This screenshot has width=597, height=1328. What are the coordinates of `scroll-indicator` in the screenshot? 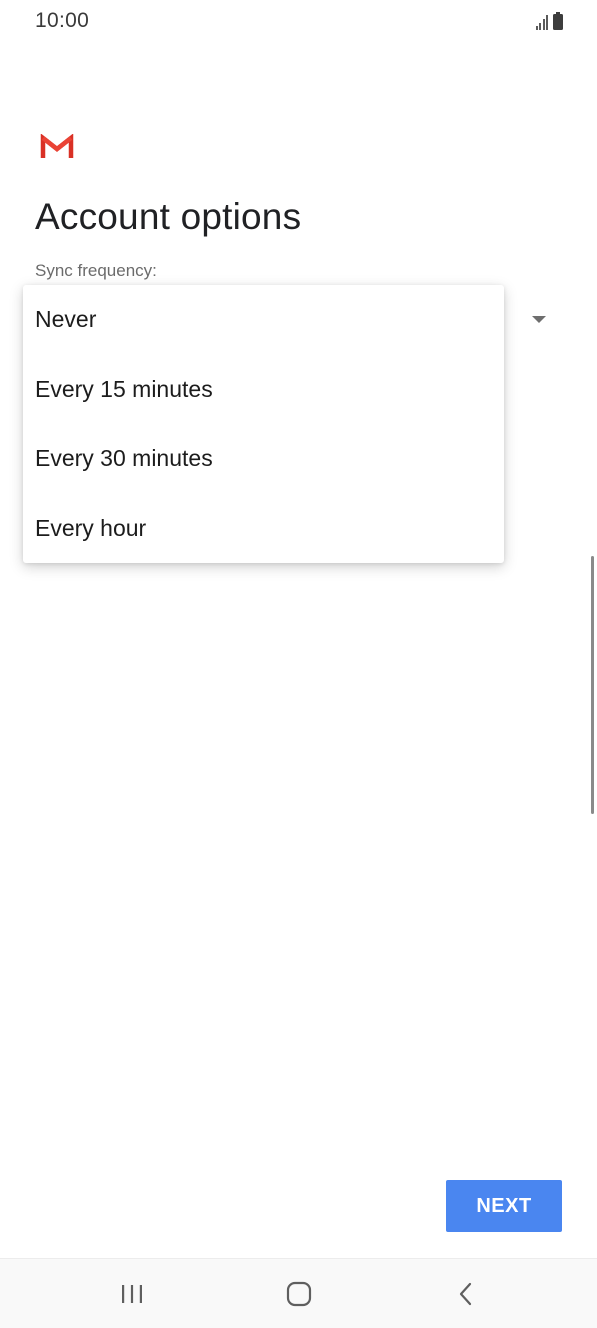 It's located at (592, 685).